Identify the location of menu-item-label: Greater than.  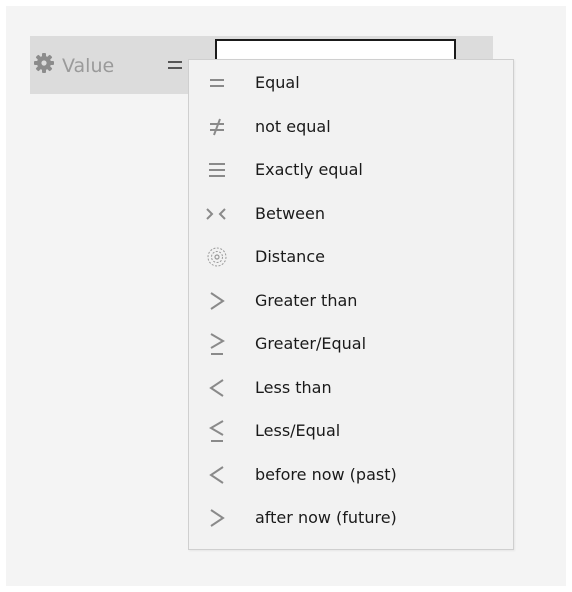
(306, 300).